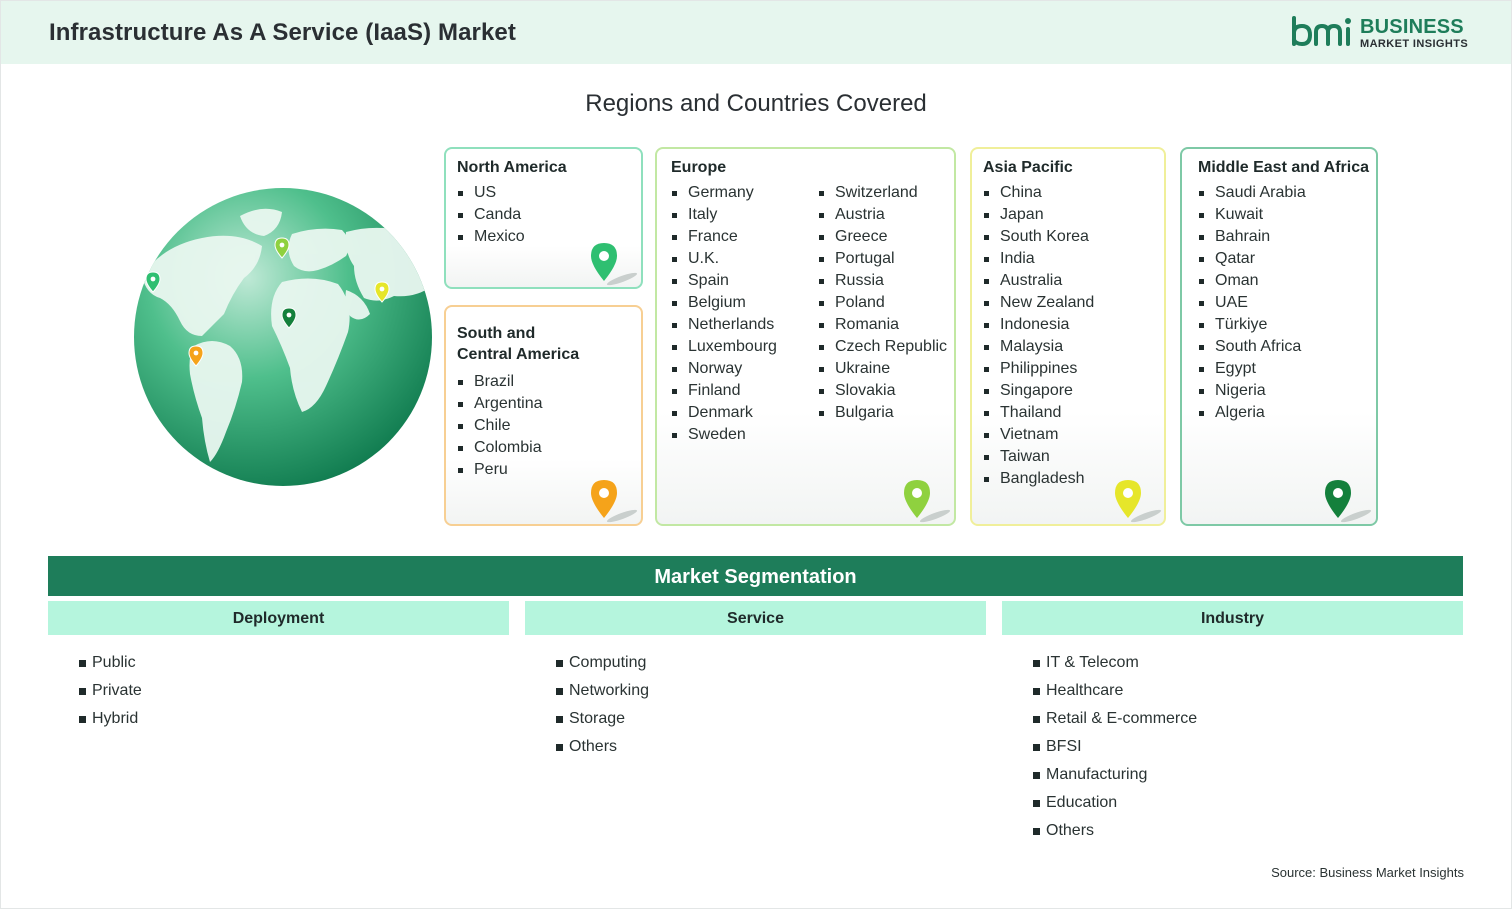 The width and height of the screenshot is (1512, 909). Describe the element at coordinates (724, 281) in the screenshot. I see `list-item: Spain` at that location.